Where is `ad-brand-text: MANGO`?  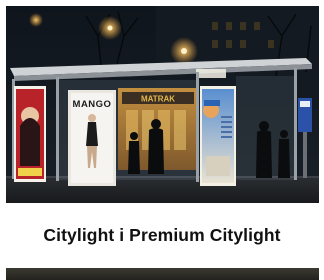
ad-brand-text: MANGO is located at coordinates (92, 104).